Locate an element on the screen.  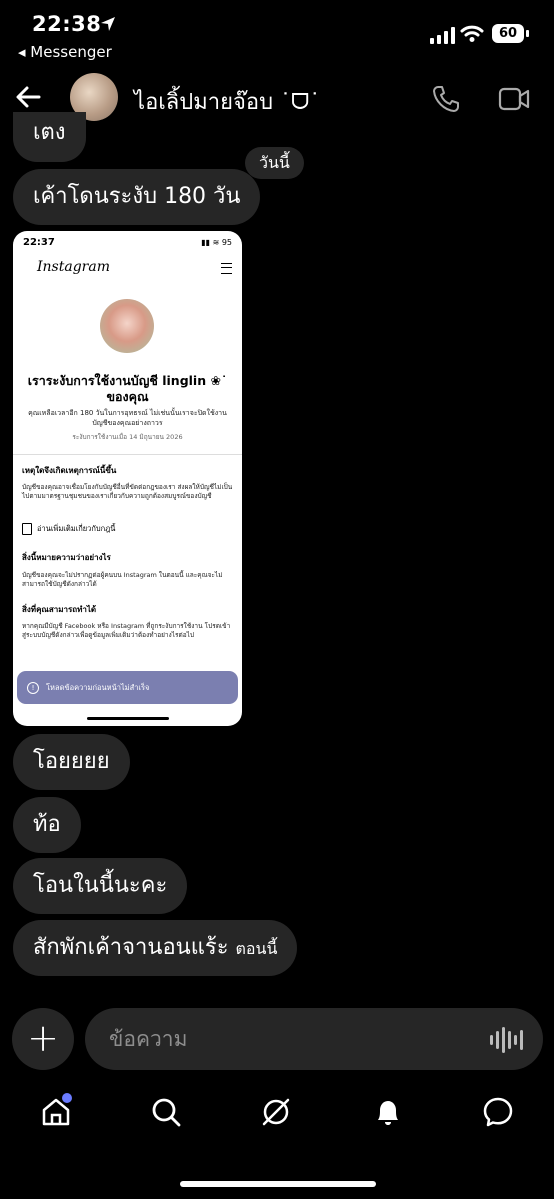
notification-dot is located at coordinates (67, 1098).